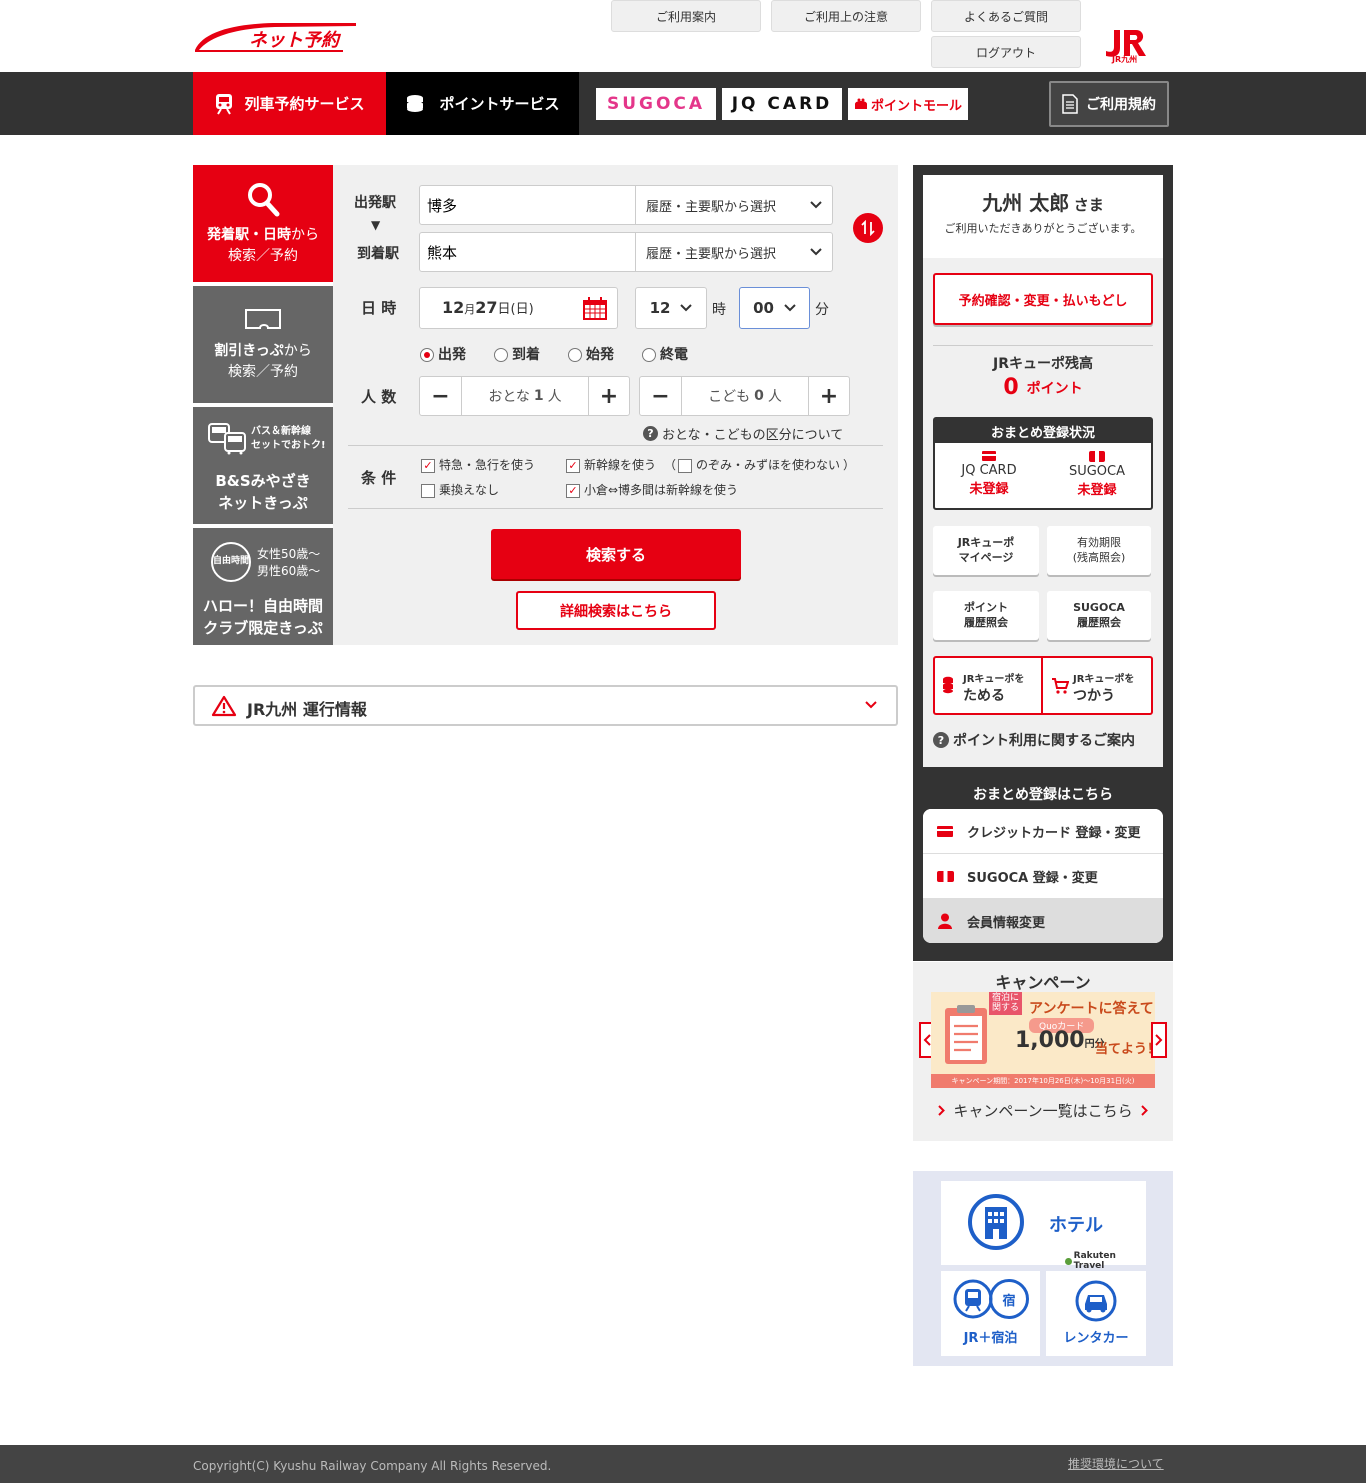 The width and height of the screenshot is (1366, 1483). I want to click on service-info-accordion: JR九州 運行情報, so click(545, 705).